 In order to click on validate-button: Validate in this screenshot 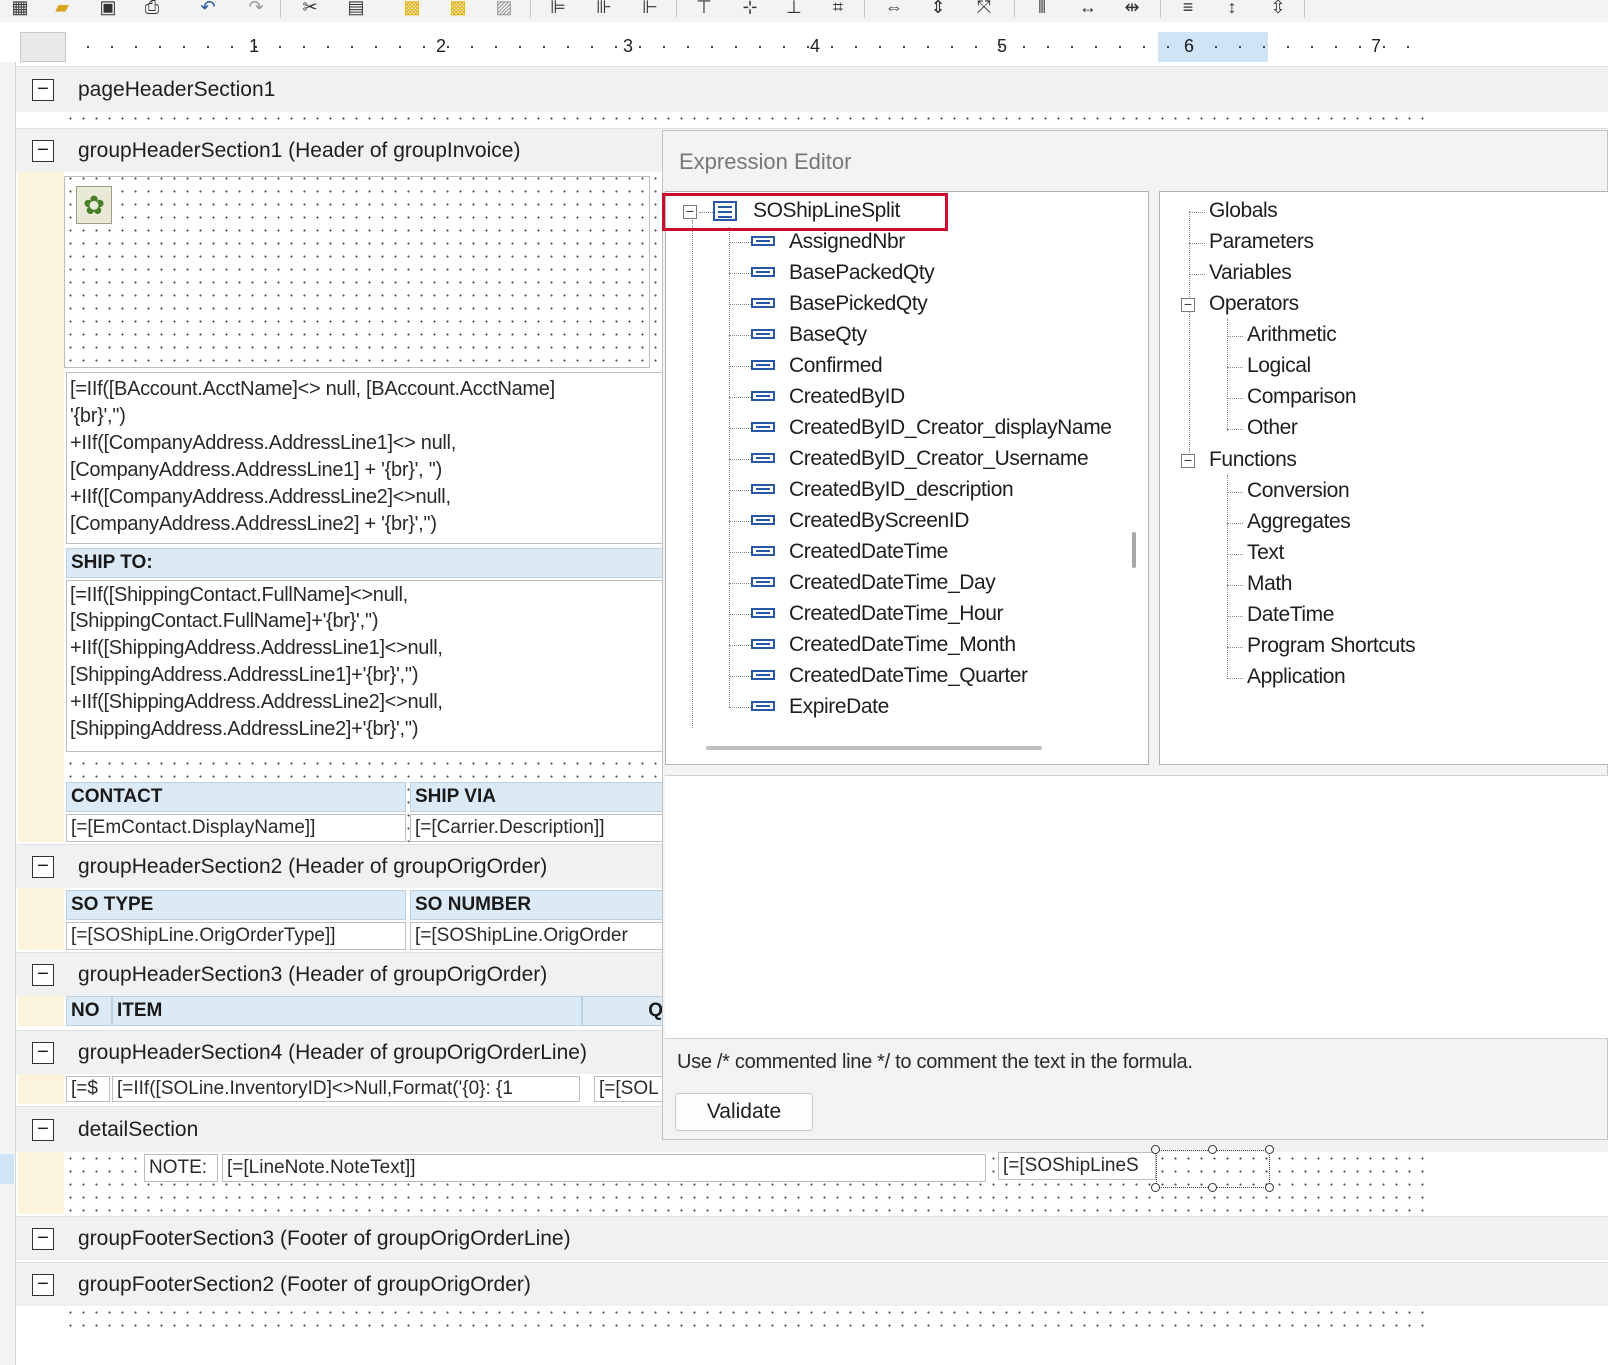, I will do `click(744, 1112)`.